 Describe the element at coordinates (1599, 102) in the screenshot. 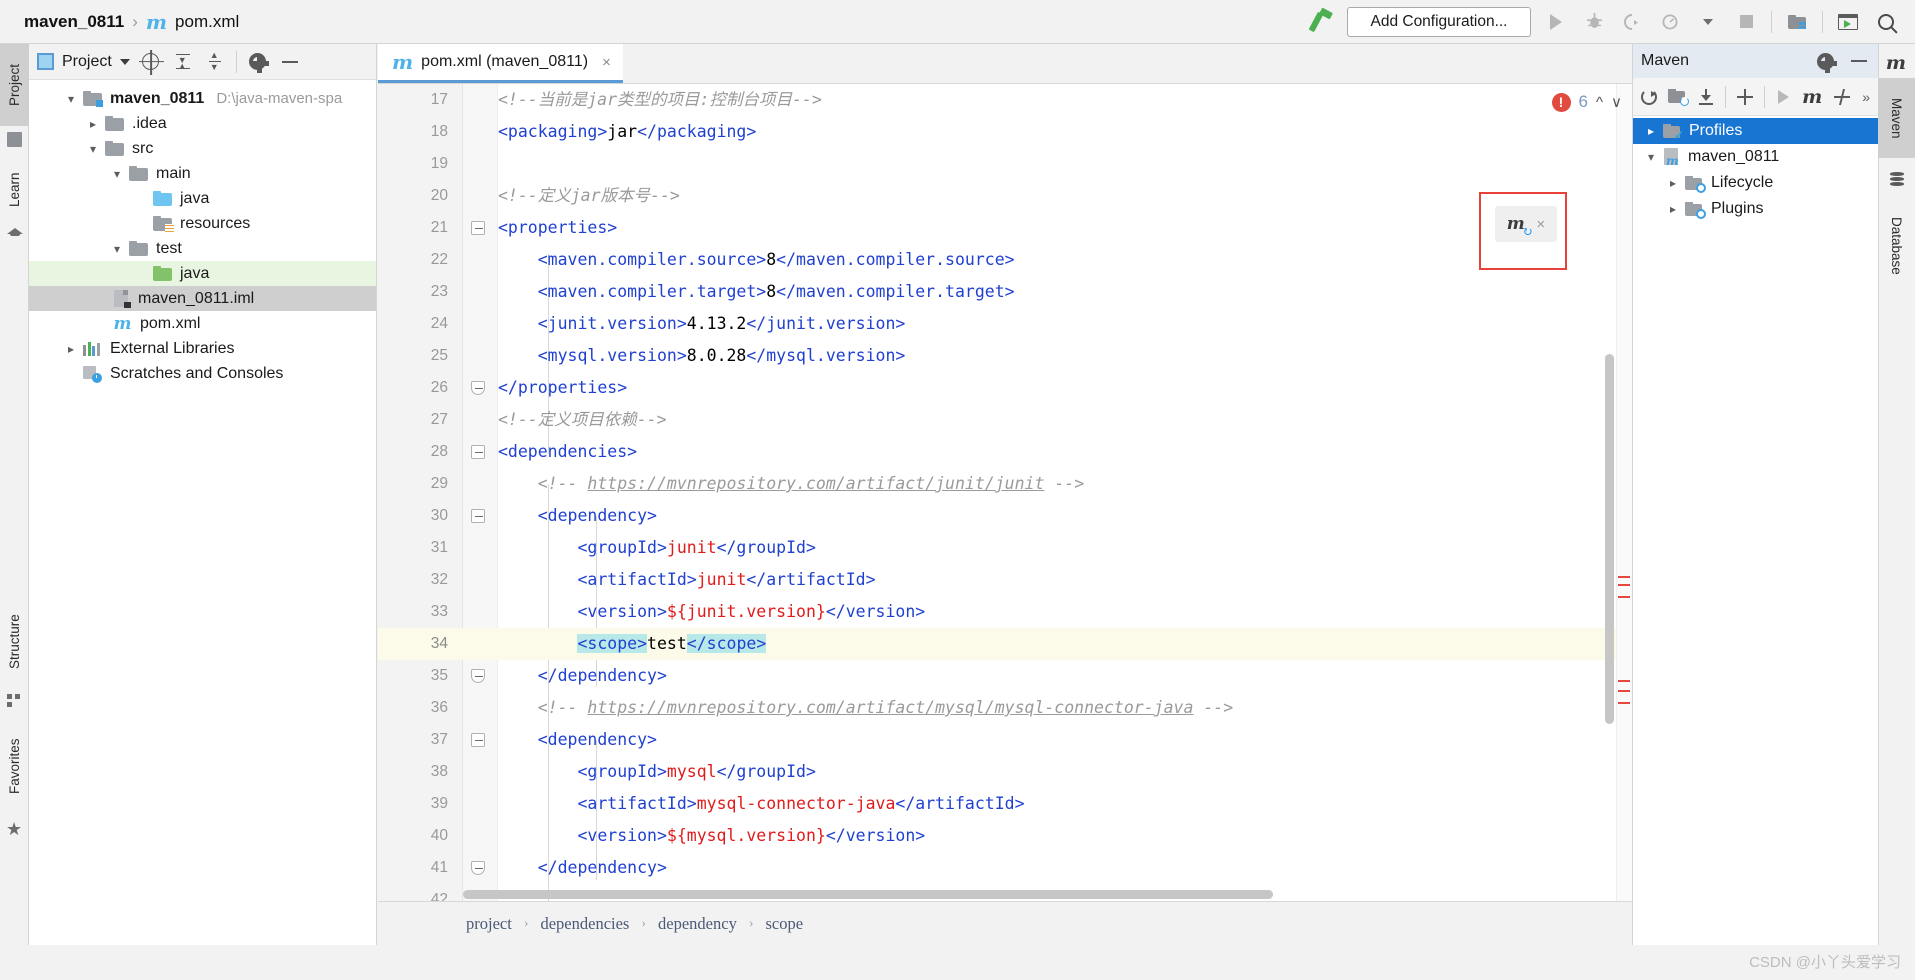

I see `previous-error-icon: ^` at that location.